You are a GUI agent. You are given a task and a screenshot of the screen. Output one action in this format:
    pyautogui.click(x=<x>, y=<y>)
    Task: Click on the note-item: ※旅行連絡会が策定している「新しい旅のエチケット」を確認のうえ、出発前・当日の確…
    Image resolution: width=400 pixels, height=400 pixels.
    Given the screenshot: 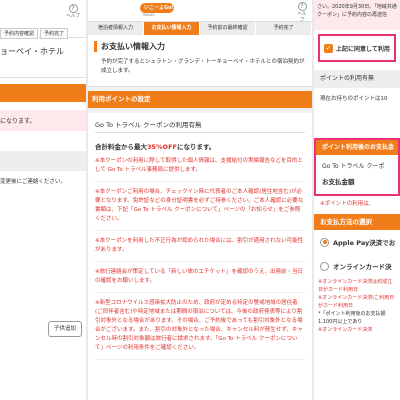 What is the action you would take?
    pyautogui.click(x=200, y=277)
    